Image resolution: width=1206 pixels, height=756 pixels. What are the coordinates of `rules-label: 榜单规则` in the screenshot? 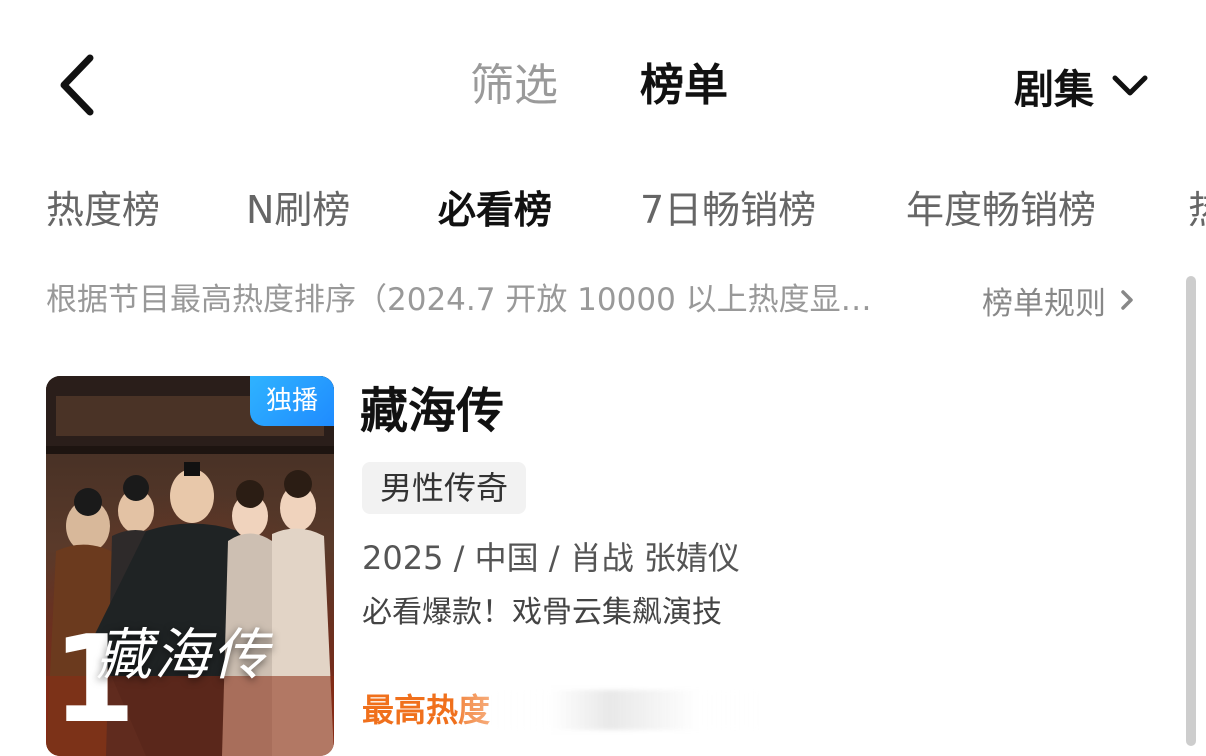 It's located at (1044, 303).